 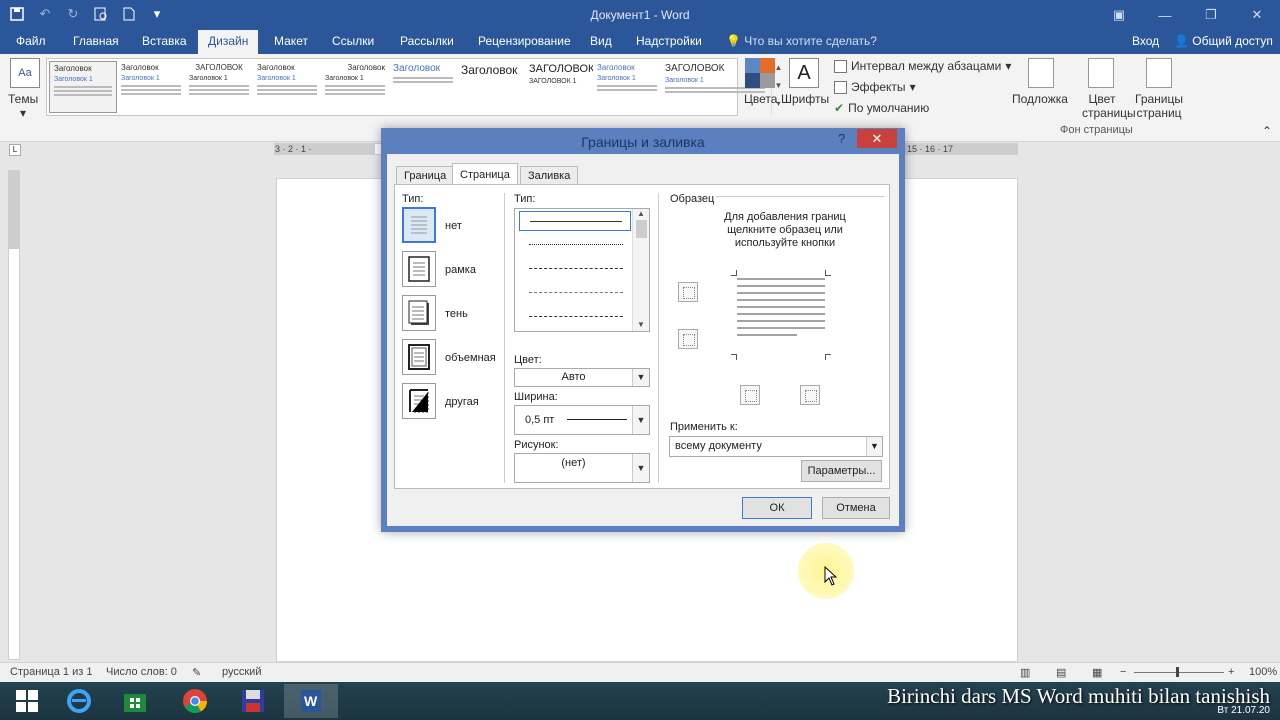 I want to click on setting-box-label: рамка, so click(x=460, y=270).